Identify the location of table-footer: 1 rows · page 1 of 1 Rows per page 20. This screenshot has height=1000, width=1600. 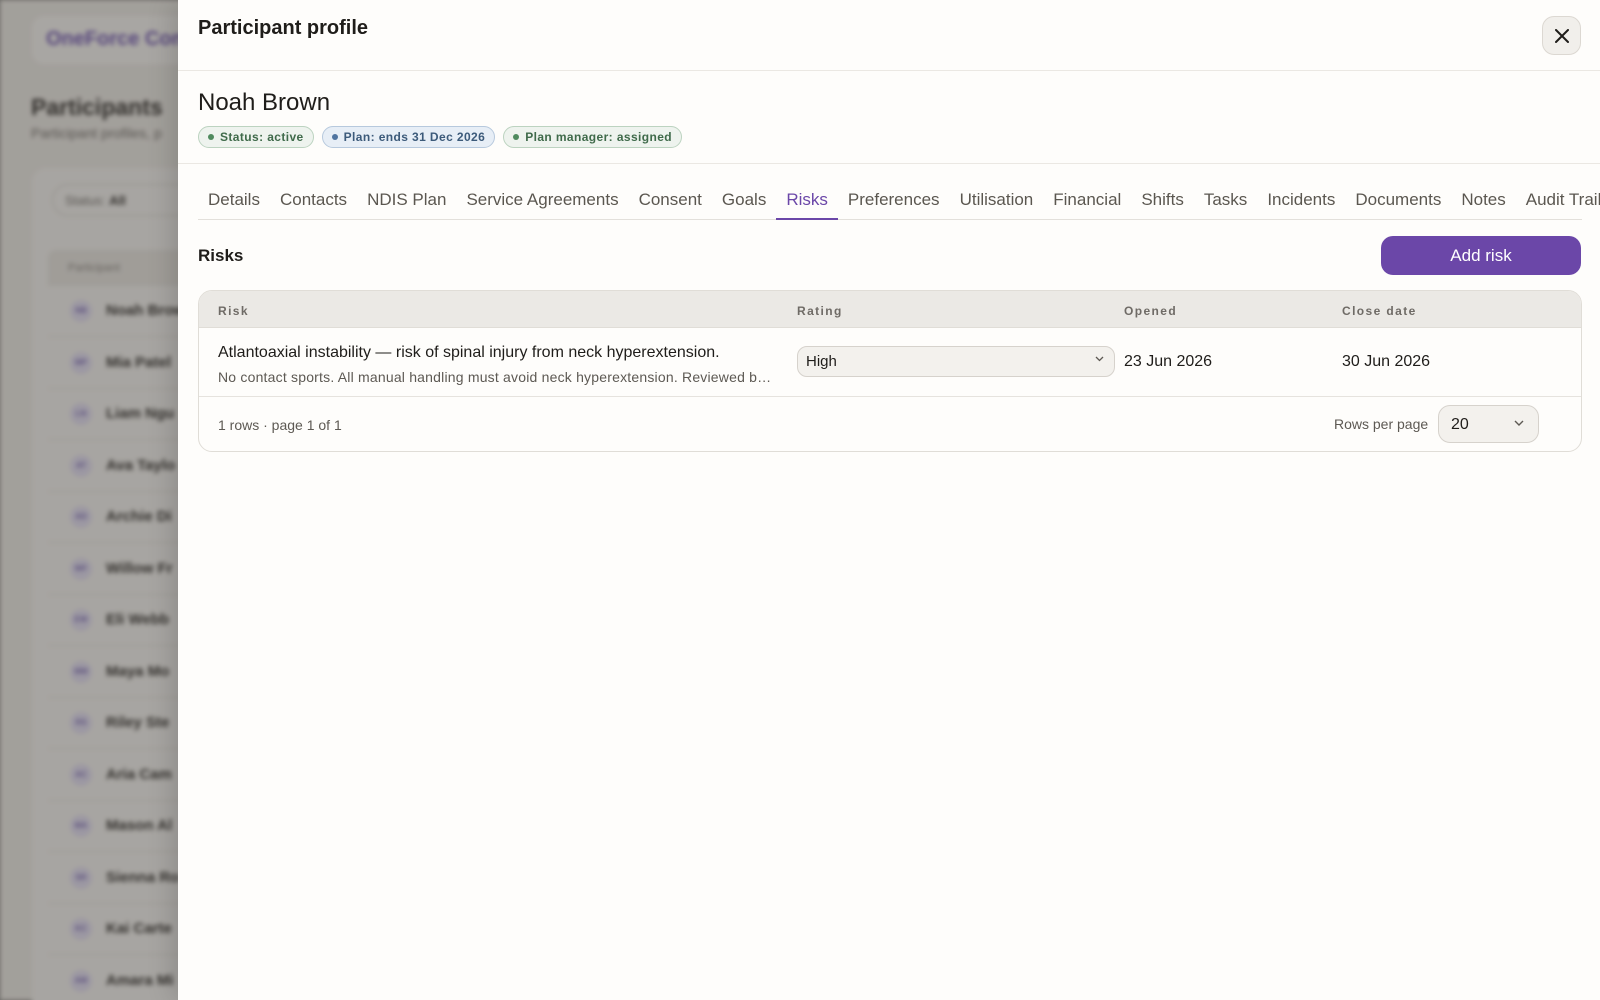
(890, 424).